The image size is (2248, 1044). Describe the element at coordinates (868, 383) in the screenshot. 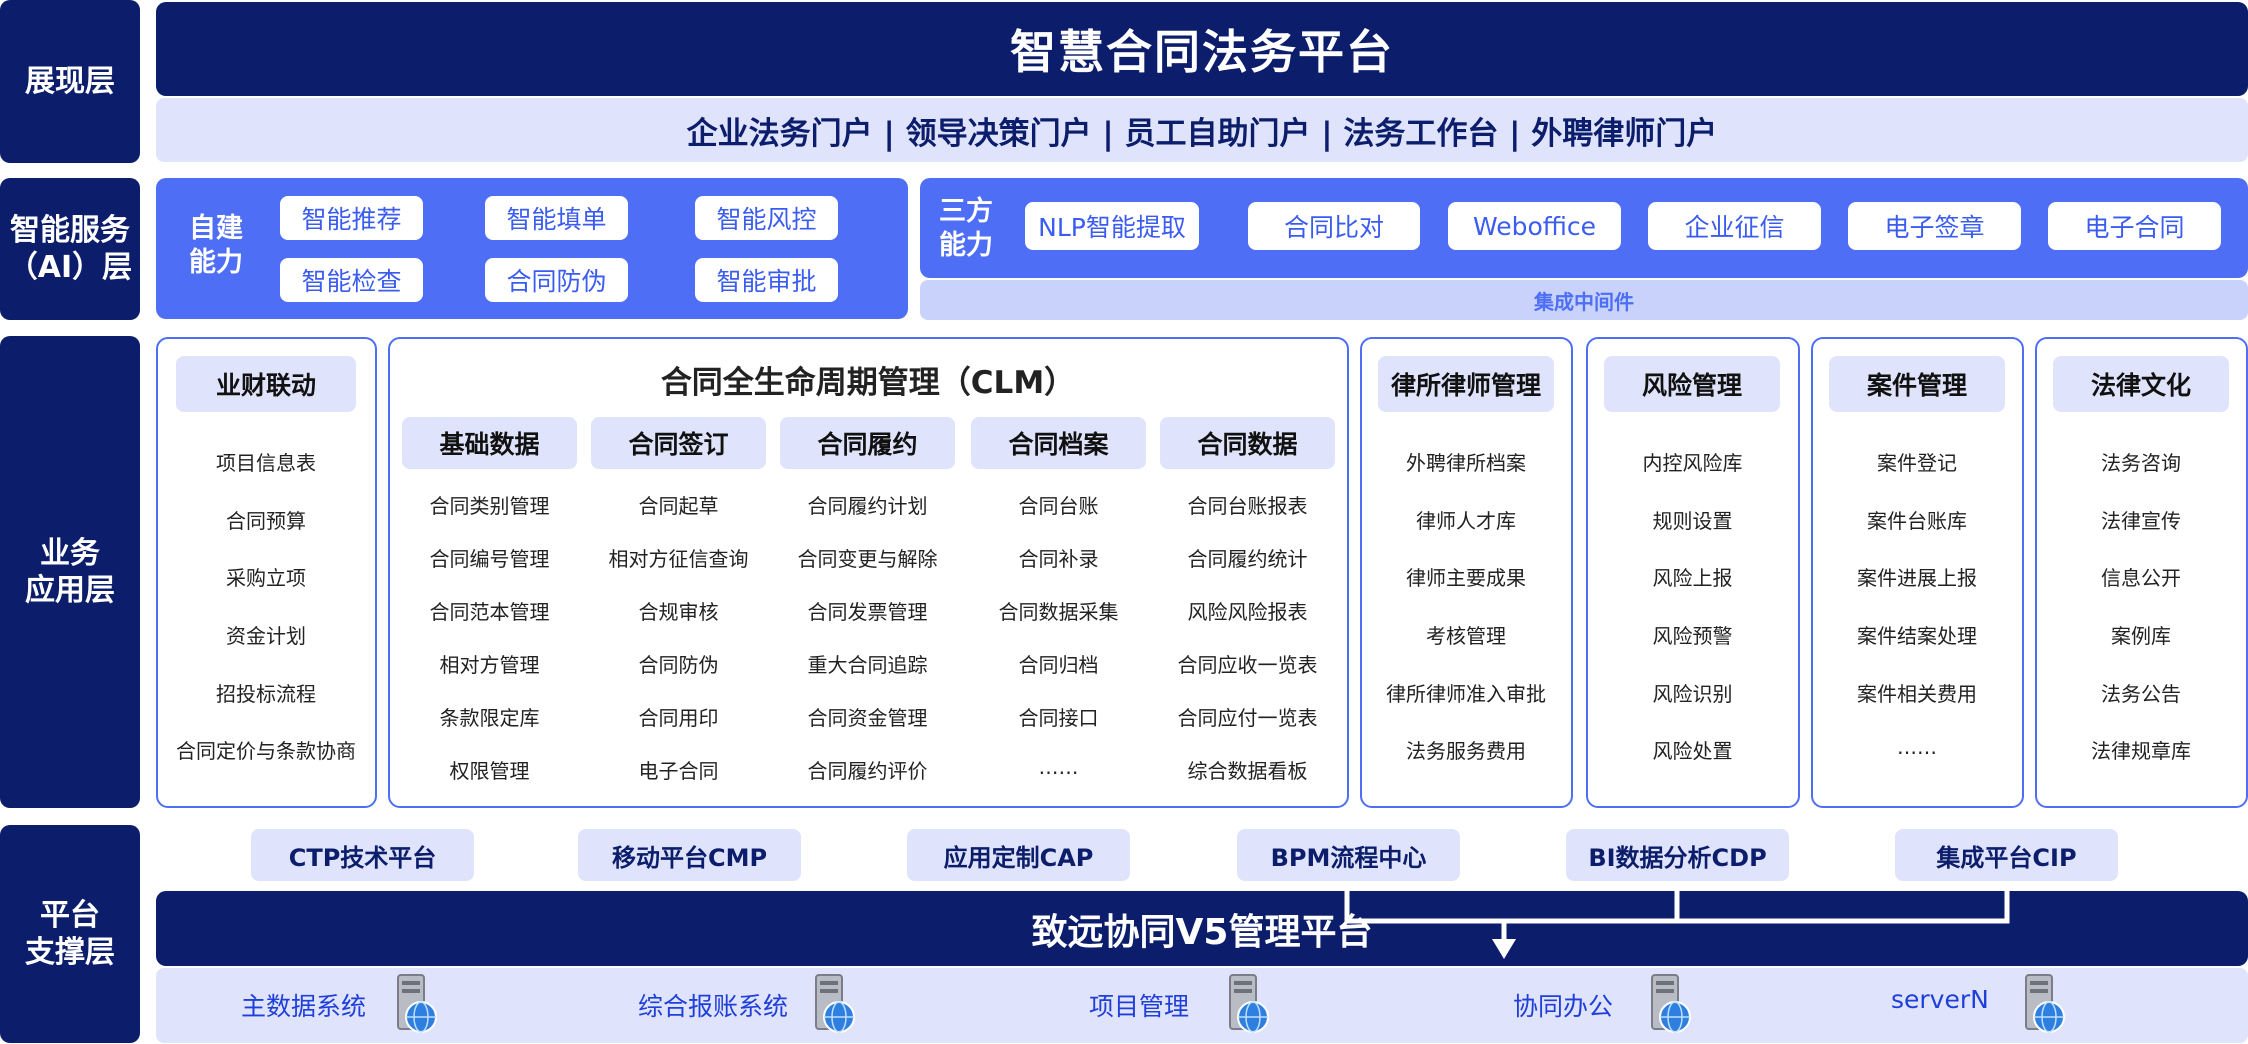

I see `clm-title: 合同全生命周期管理（CLM）` at that location.